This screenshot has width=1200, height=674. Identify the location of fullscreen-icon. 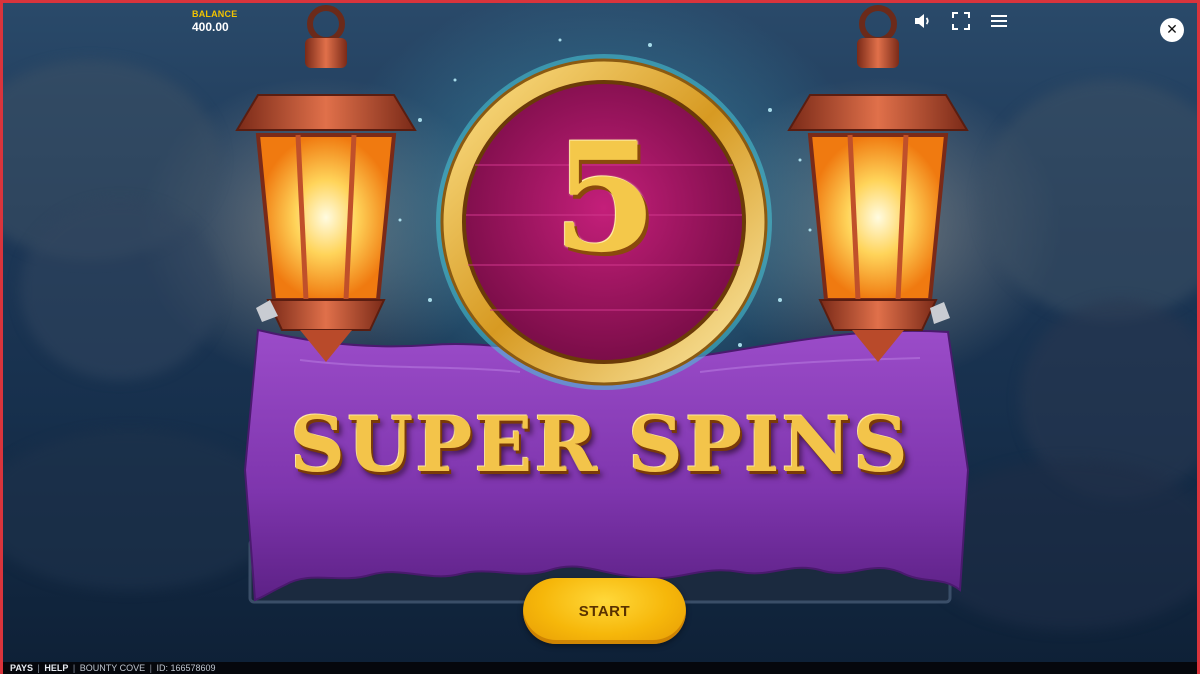
(961, 21).